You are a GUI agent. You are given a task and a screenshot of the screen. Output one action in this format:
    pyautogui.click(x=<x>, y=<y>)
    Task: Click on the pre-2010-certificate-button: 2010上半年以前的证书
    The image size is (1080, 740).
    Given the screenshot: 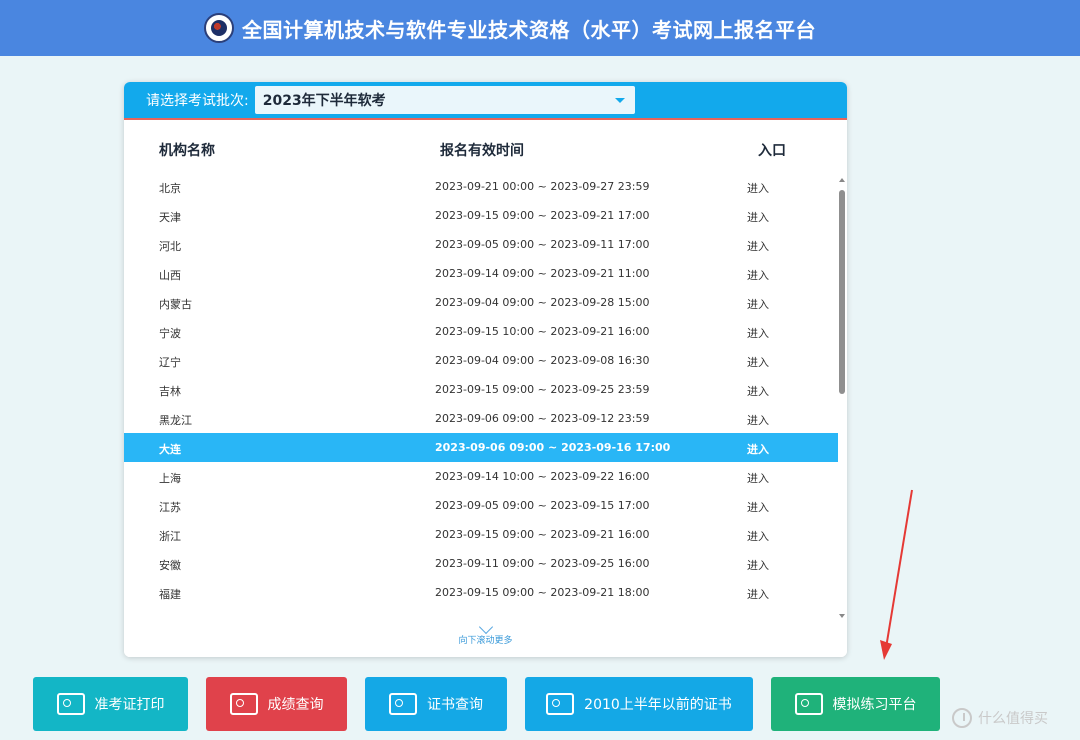 What is the action you would take?
    pyautogui.click(x=639, y=704)
    